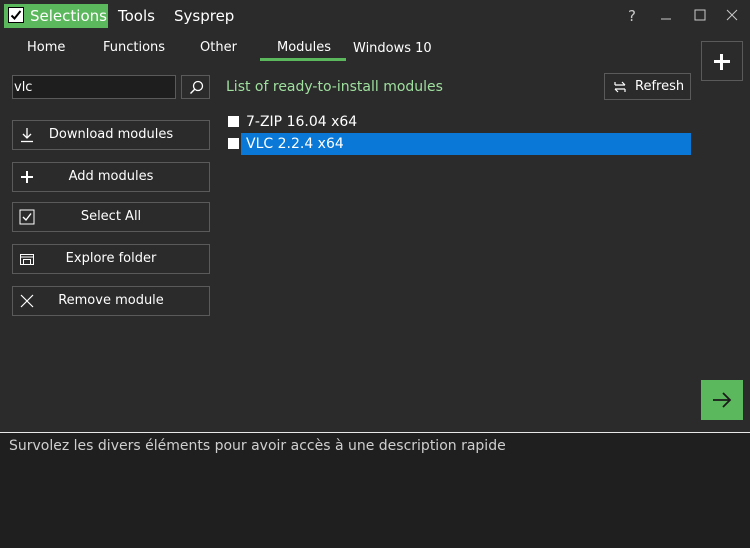  I want to click on search-button, so click(195, 87).